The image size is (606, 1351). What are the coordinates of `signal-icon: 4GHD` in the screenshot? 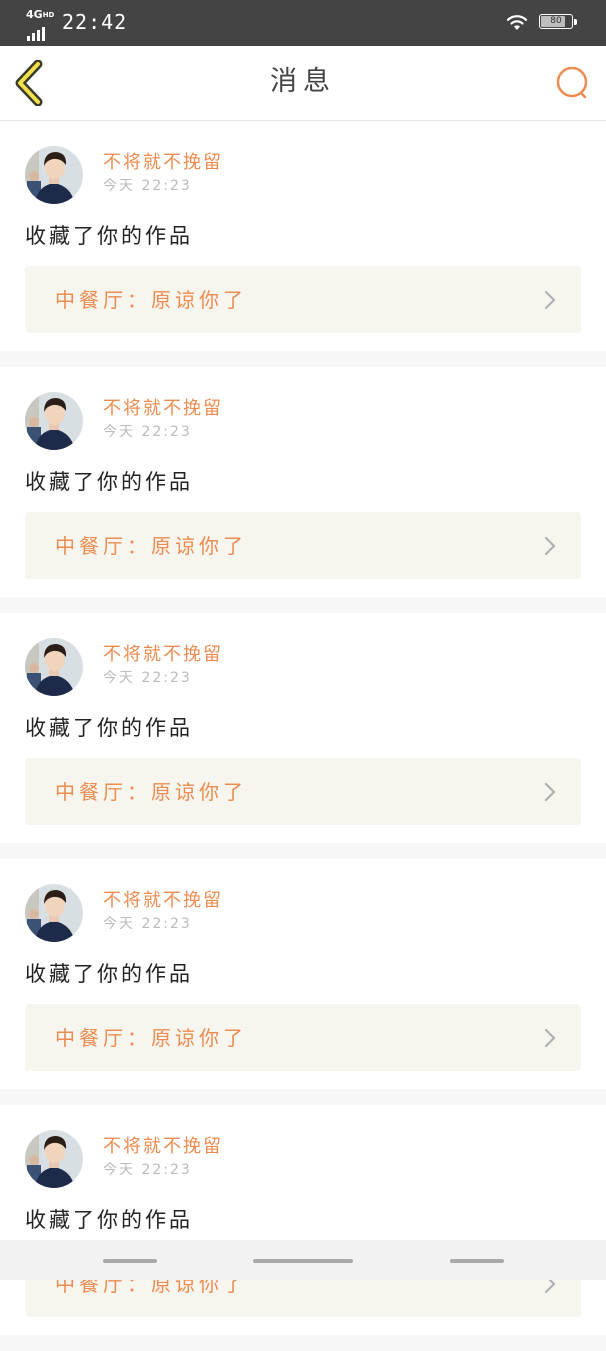 It's located at (41, 24).